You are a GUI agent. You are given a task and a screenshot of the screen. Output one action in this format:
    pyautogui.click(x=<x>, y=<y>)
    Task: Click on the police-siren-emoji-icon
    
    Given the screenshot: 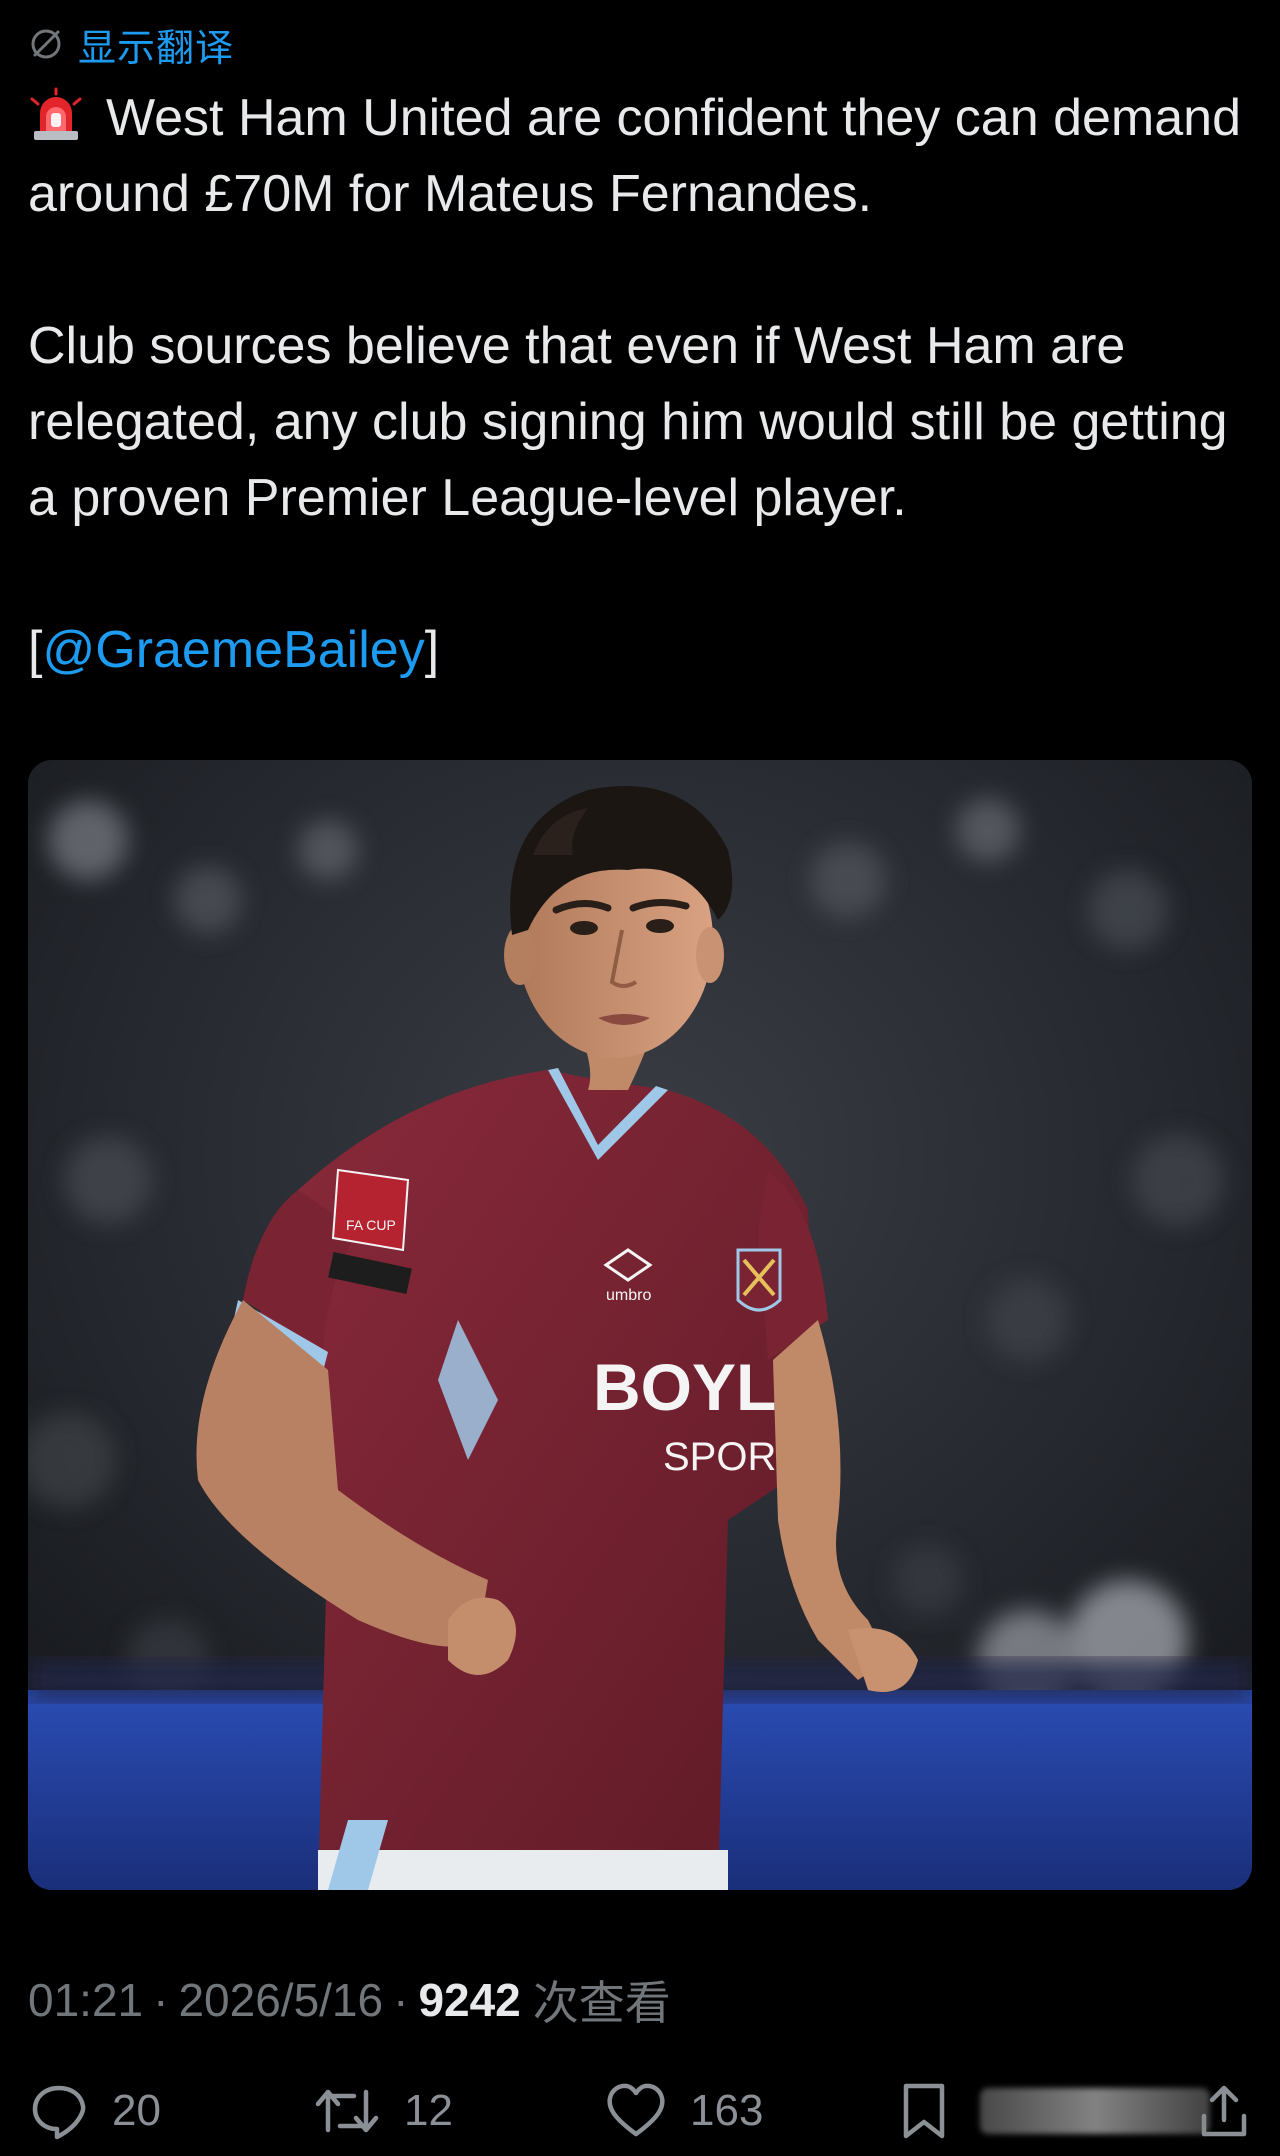 What is the action you would take?
    pyautogui.click(x=56, y=115)
    